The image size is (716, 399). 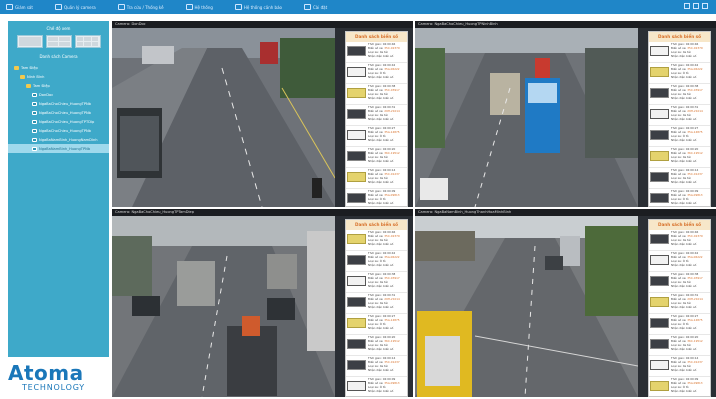 I want to click on maximize-icon, so click(x=696, y=6).